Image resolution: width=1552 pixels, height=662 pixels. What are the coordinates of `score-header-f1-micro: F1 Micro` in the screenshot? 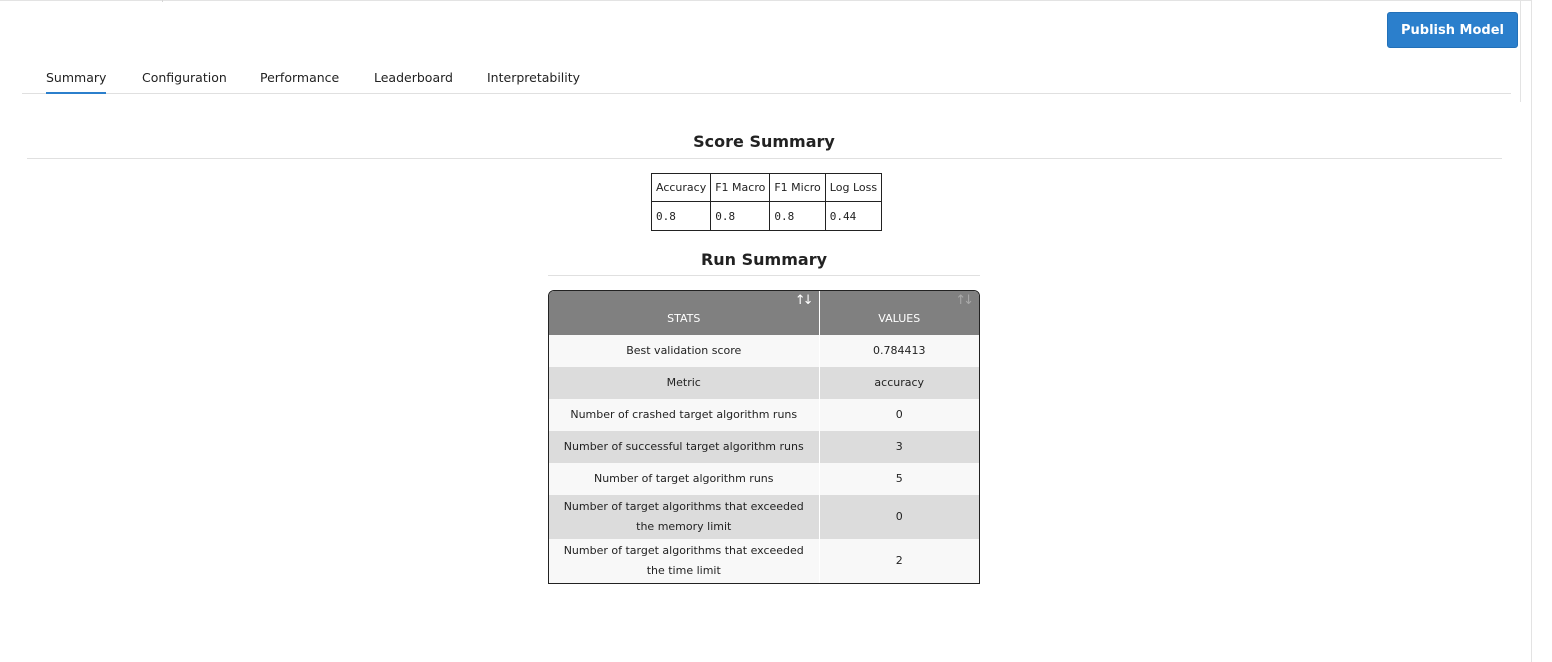 It's located at (797, 187).